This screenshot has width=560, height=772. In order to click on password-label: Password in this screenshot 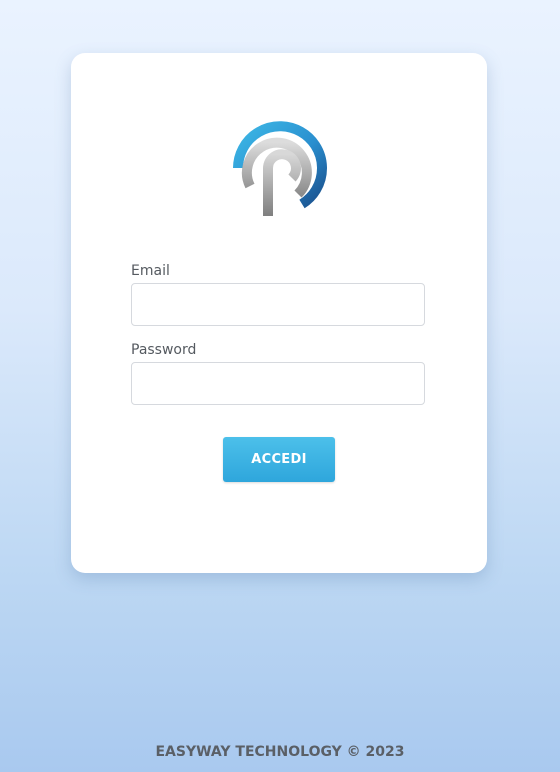, I will do `click(164, 350)`.